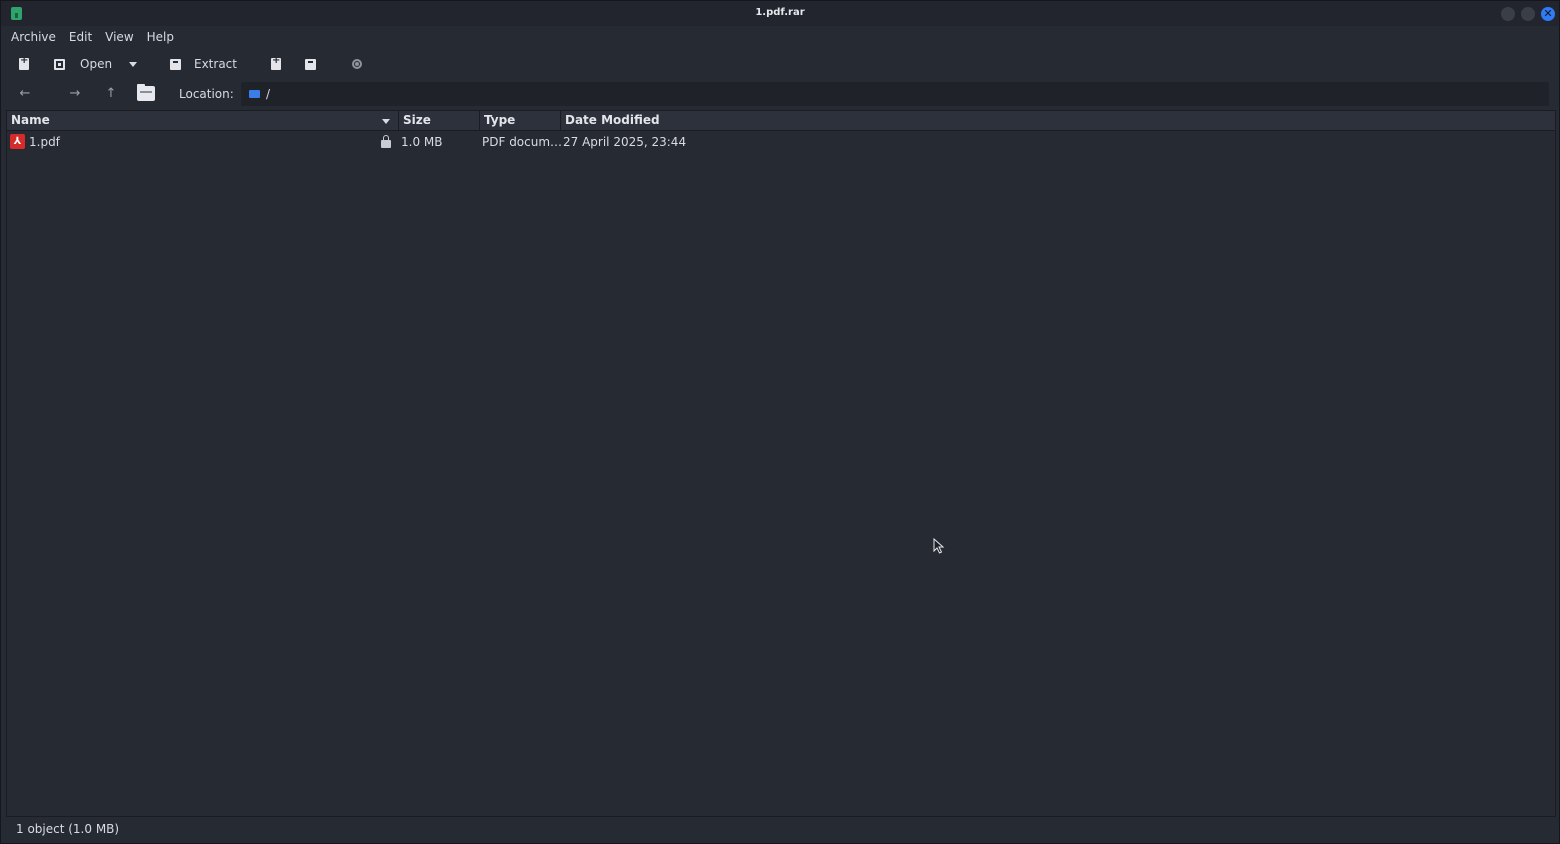  Describe the element at coordinates (203, 120) in the screenshot. I see `column-name: Name` at that location.